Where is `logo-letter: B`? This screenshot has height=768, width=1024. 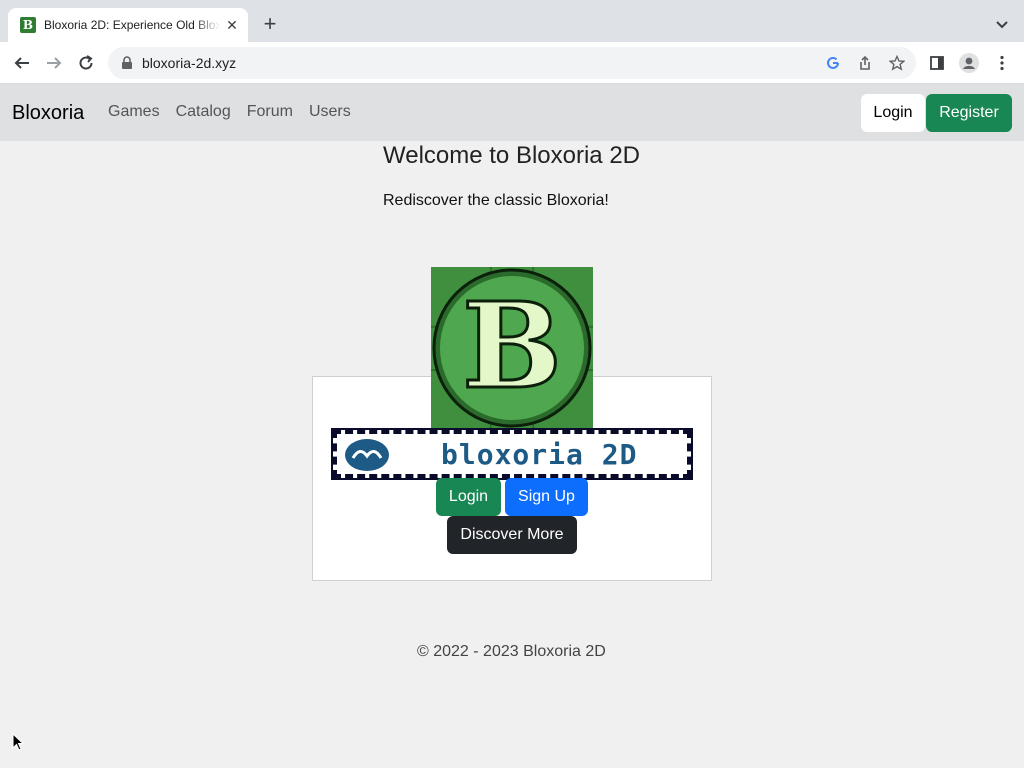
logo-letter: B is located at coordinates (512, 345).